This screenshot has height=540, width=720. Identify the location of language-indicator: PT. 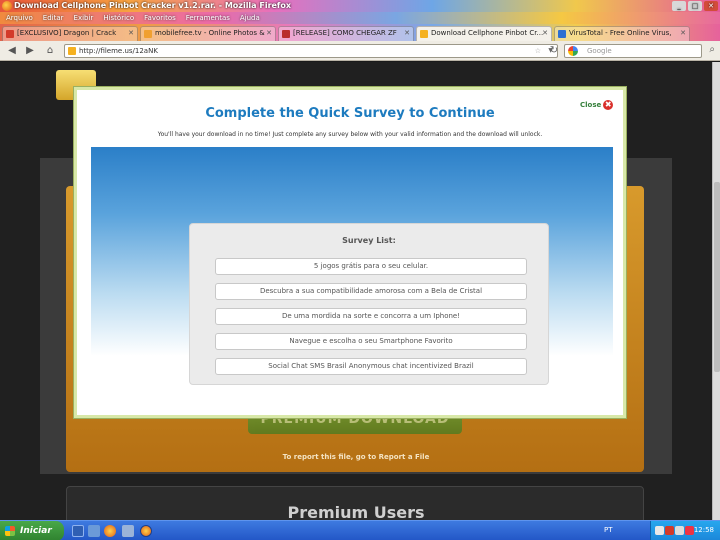
(608, 530).